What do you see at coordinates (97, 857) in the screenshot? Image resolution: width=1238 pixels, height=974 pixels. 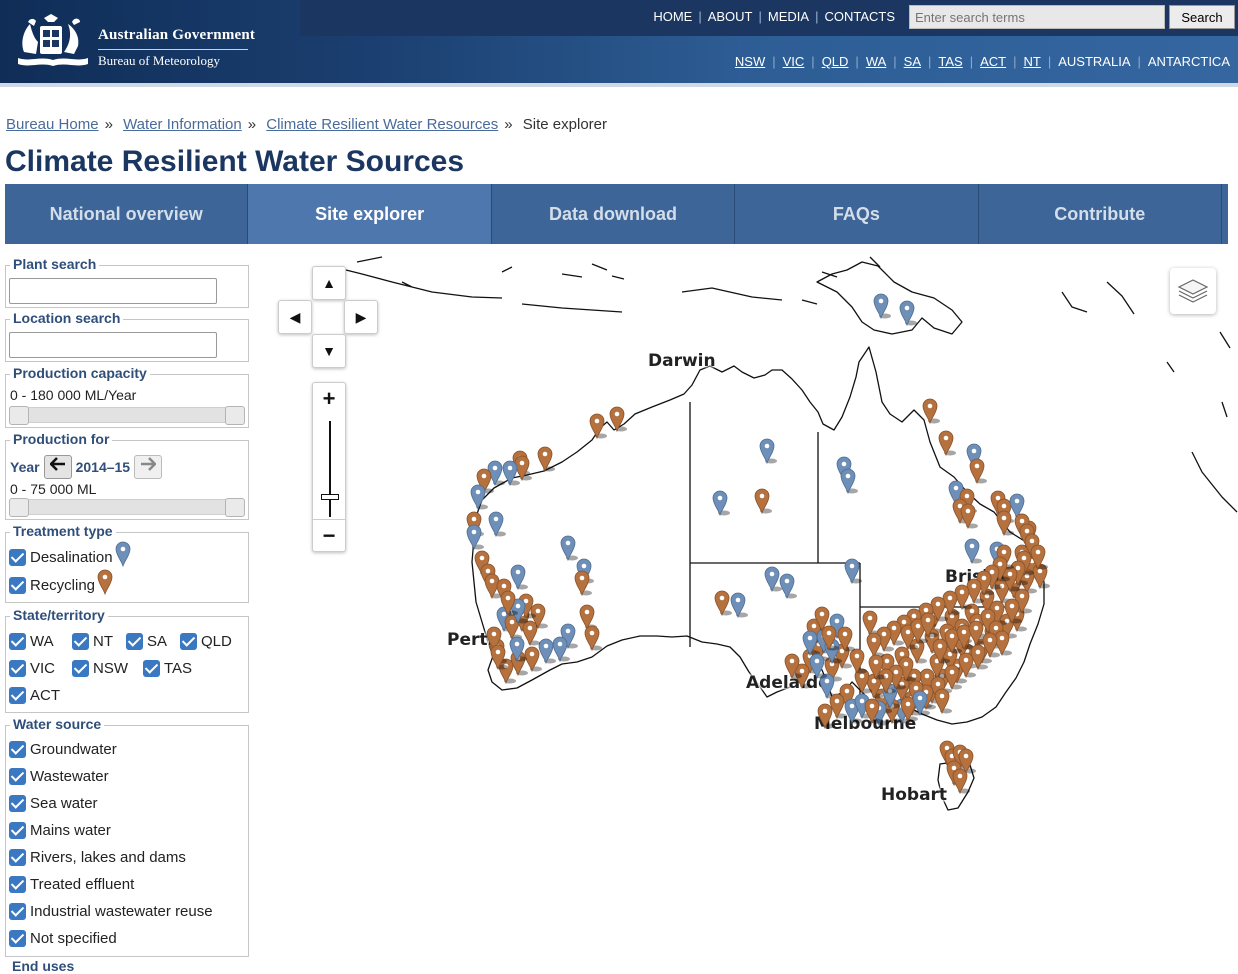 I see `source-rivers-option: Rivers, lakes and dams` at bounding box center [97, 857].